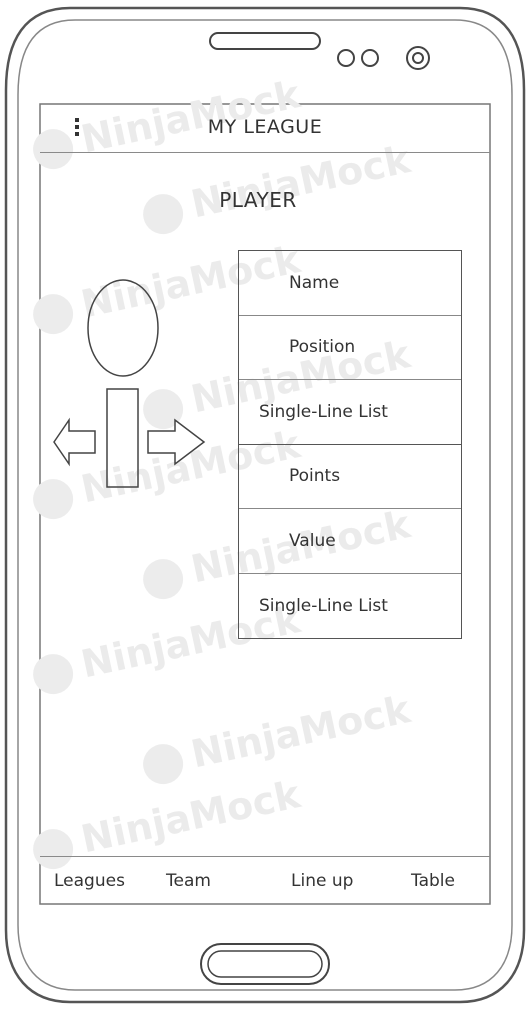 Image resolution: width=530 pixels, height=1010 pixels. I want to click on player-points-row: Points, so click(350, 477).